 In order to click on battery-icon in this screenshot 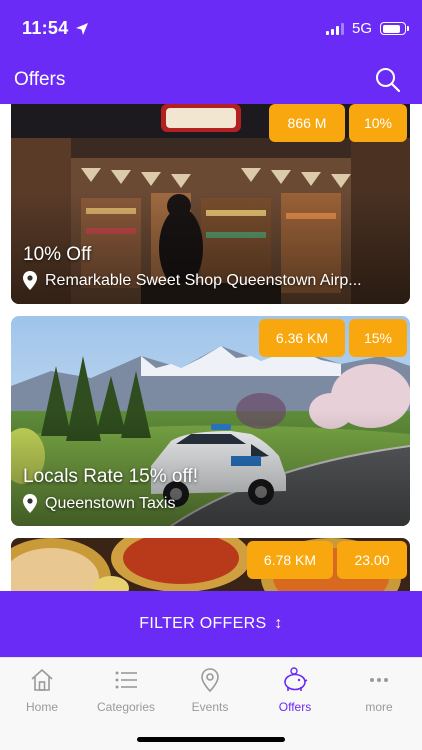, I will do `click(394, 28)`.